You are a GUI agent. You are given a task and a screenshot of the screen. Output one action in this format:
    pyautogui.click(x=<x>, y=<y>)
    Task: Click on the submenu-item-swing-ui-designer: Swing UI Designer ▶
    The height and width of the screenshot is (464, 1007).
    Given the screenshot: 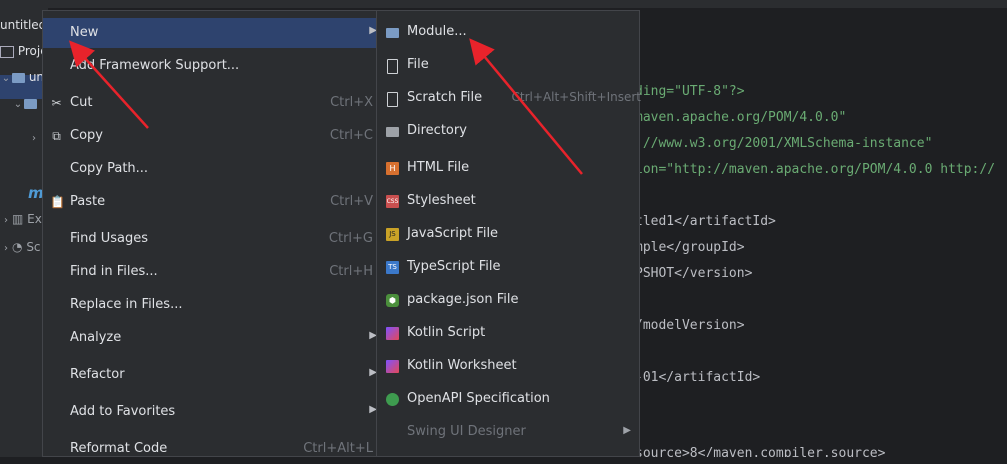 What is the action you would take?
    pyautogui.click(x=508, y=432)
    